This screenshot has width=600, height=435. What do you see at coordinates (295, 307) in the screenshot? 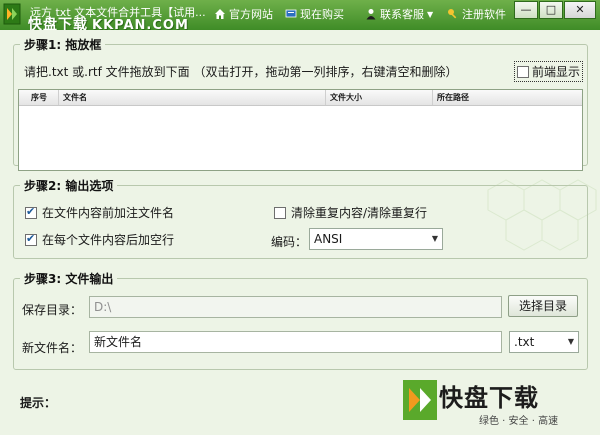
I see `save-dir-input: D:\` at bounding box center [295, 307].